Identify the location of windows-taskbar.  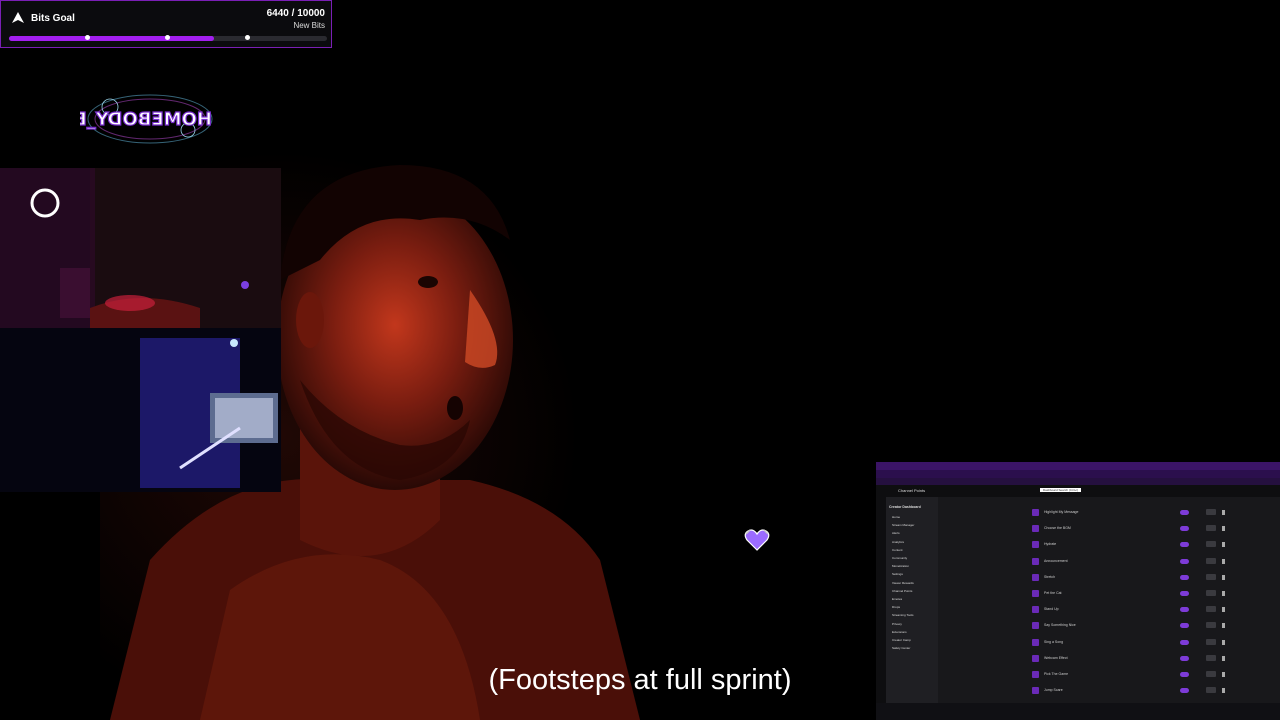
(1078, 711).